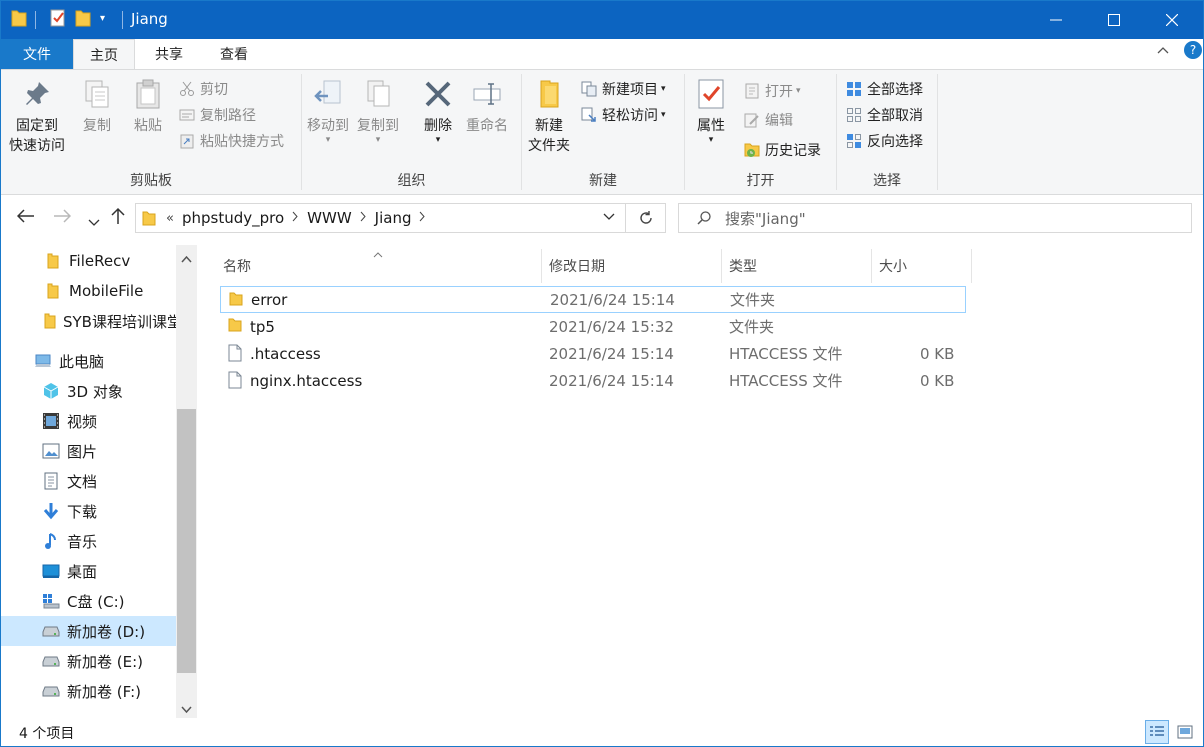  Describe the element at coordinates (186, 259) in the screenshot. I see `scroll-up-icon` at that location.